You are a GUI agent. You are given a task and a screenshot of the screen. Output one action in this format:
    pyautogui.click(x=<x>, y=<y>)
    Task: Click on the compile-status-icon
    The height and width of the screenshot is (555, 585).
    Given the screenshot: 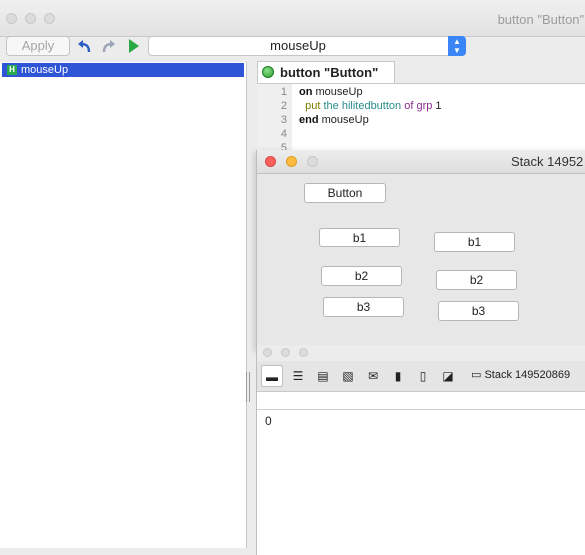 What is the action you would take?
    pyautogui.click(x=268, y=72)
    